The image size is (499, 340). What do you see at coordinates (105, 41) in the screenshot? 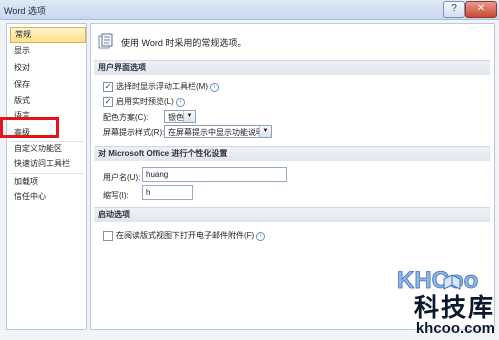
I see `general-options-icon` at bounding box center [105, 41].